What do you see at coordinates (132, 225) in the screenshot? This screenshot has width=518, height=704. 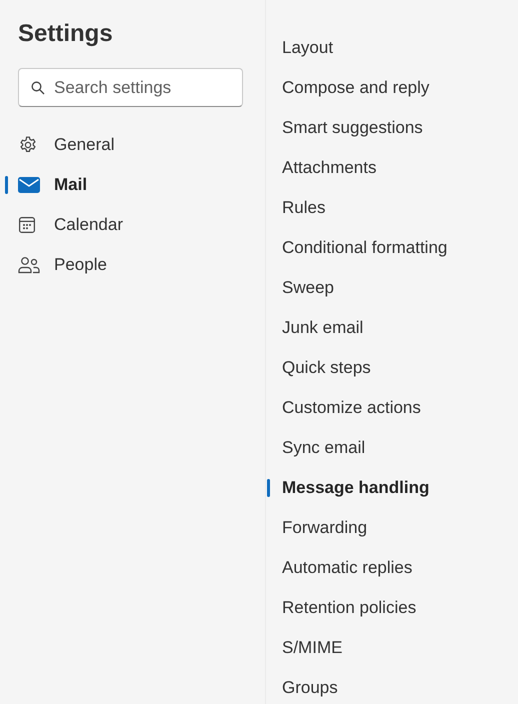 I see `category-item: Calendar` at bounding box center [132, 225].